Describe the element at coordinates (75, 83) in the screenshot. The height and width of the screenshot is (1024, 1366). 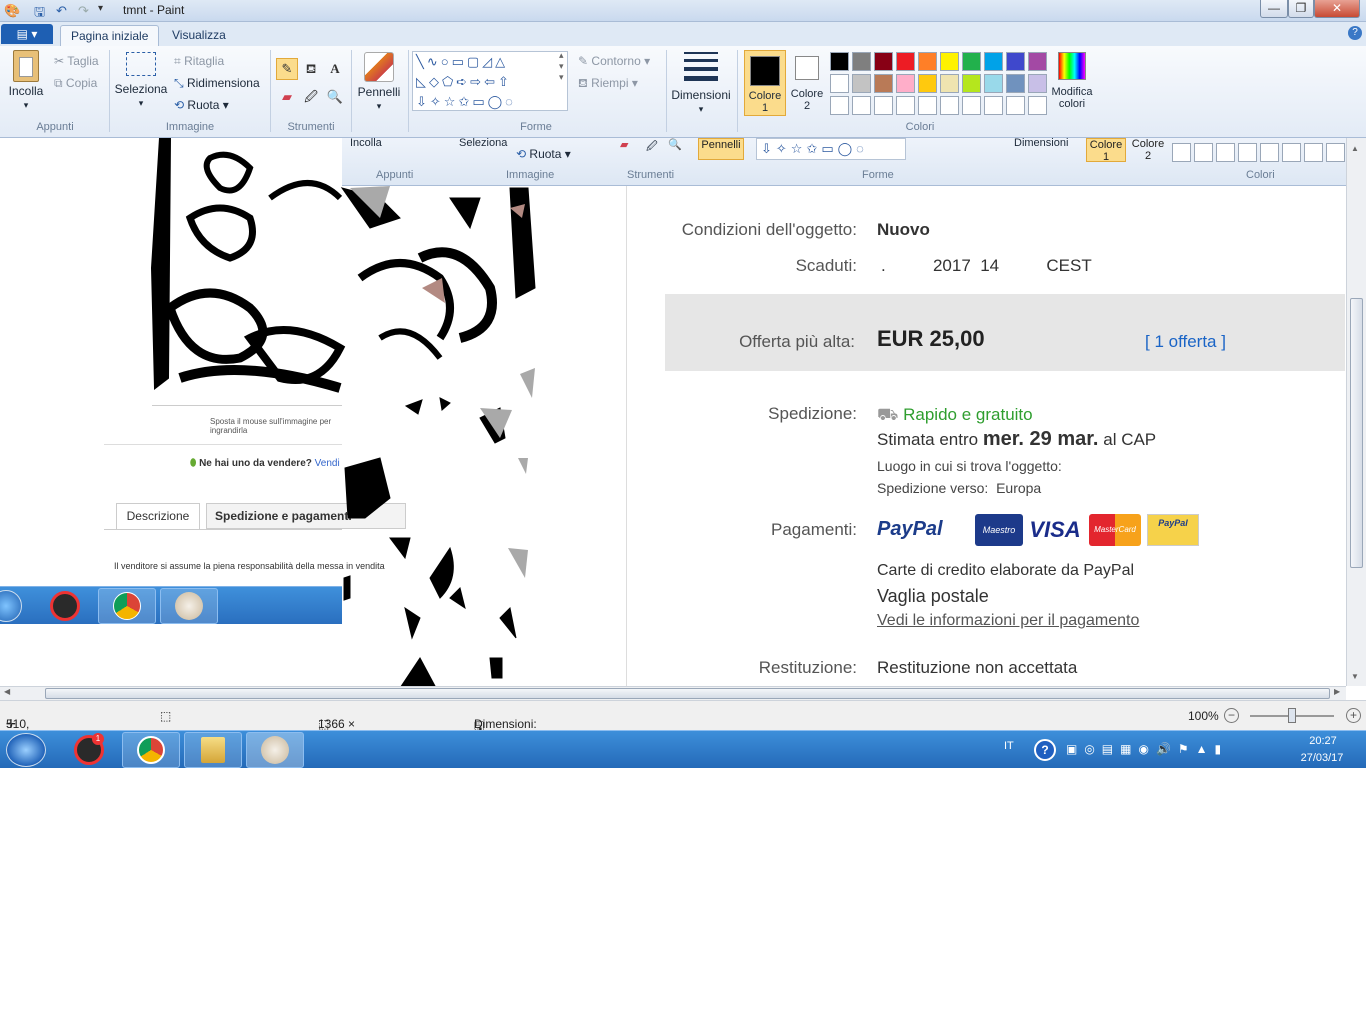
I see `copy-button: ⧉ Copia` at that location.